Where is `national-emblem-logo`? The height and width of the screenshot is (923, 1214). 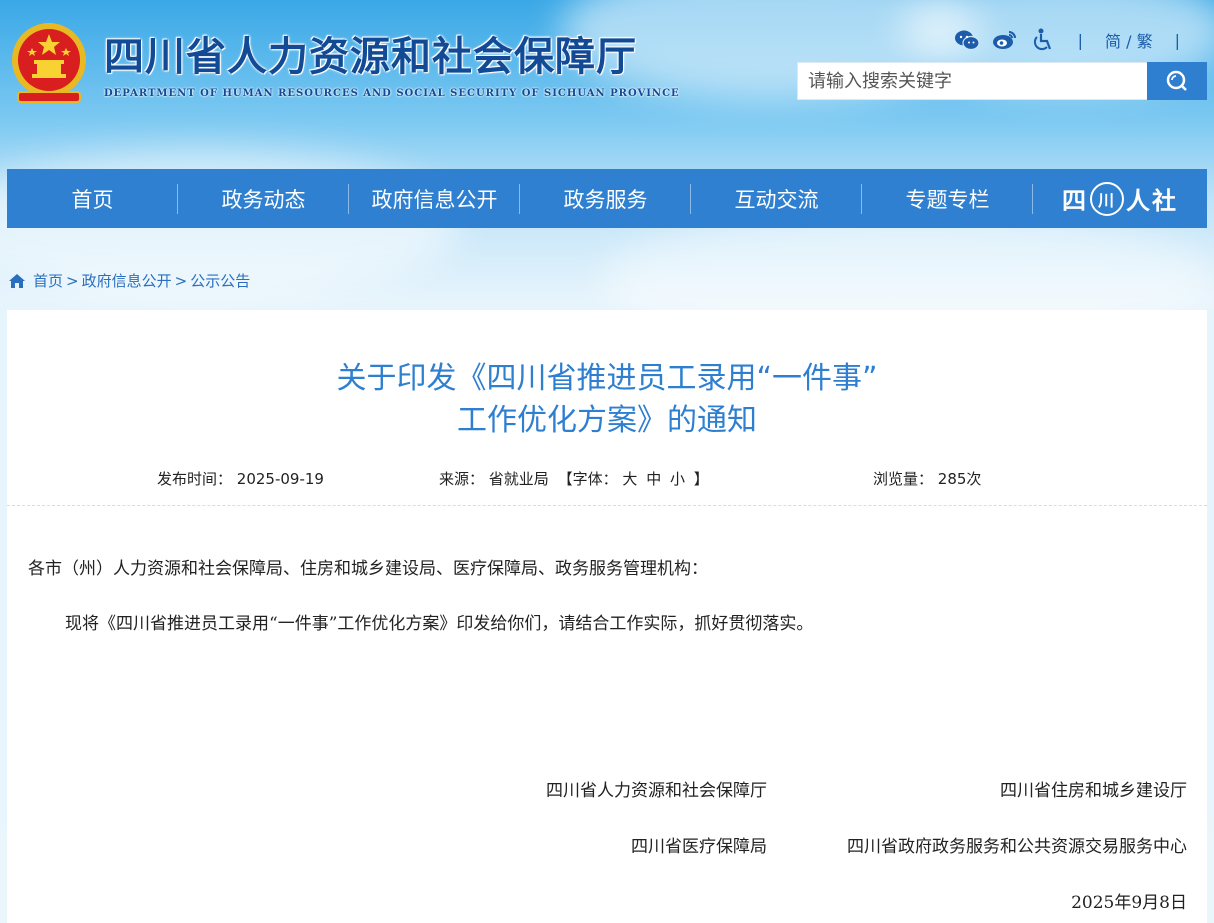 national-emblem-logo is located at coordinates (49, 64).